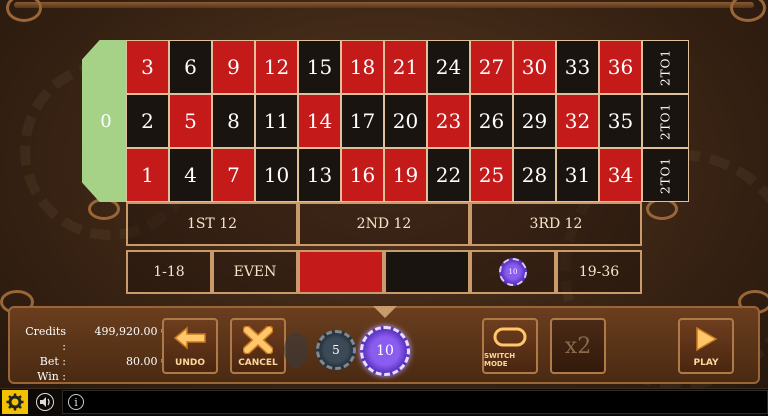 The height and width of the screenshot is (416, 768). Describe the element at coordinates (76, 402) in the screenshot. I see `info-icon: i` at that location.